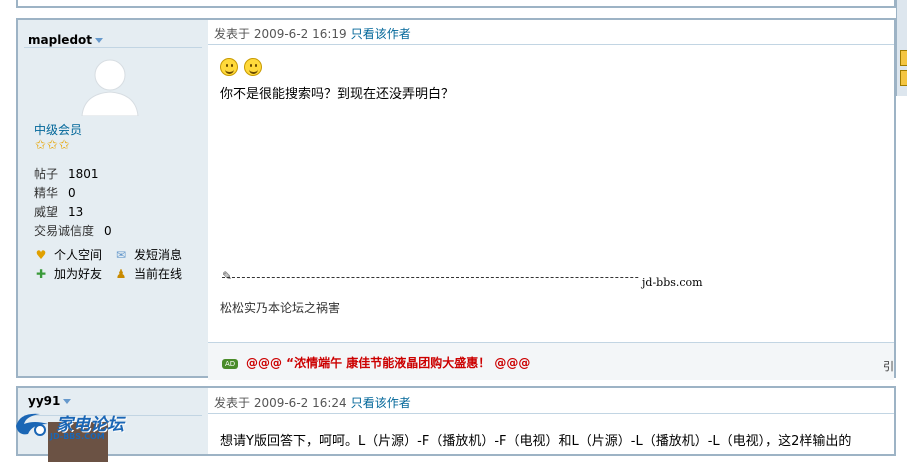  Describe the element at coordinates (67, 425) in the screenshot. I see `site-logo: 家电论坛 JD-BBS.COM` at that location.